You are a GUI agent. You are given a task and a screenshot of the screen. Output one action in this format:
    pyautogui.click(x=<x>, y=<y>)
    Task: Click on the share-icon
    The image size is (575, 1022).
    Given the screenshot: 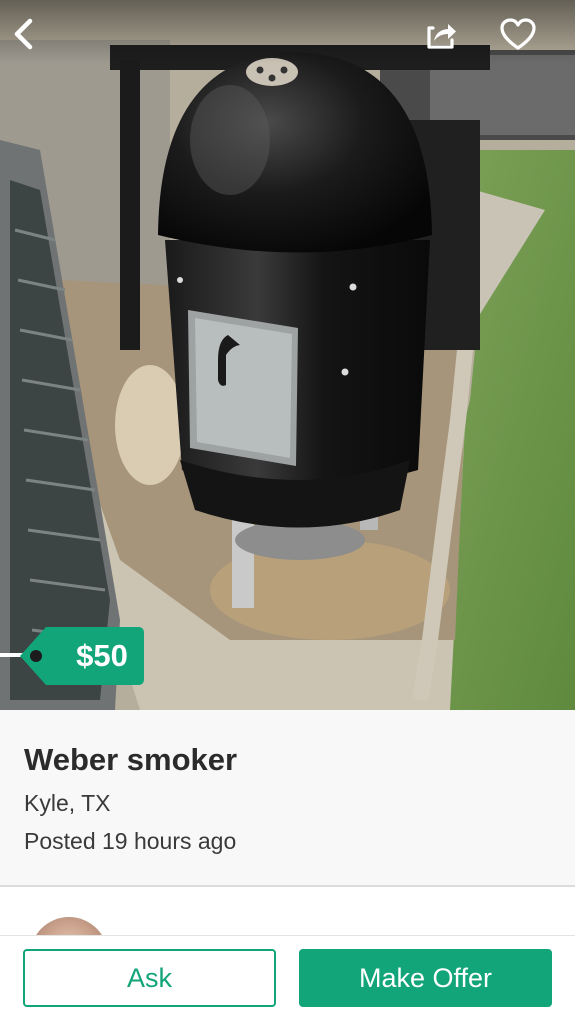 What is the action you would take?
    pyautogui.click(x=441, y=36)
    